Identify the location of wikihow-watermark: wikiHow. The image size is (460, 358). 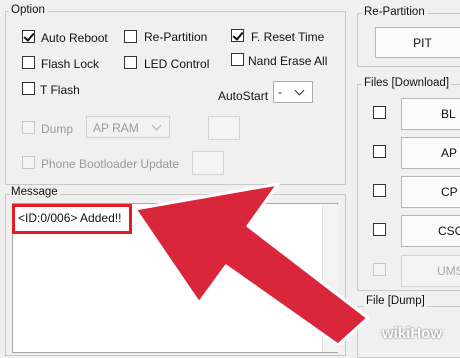
(412, 333).